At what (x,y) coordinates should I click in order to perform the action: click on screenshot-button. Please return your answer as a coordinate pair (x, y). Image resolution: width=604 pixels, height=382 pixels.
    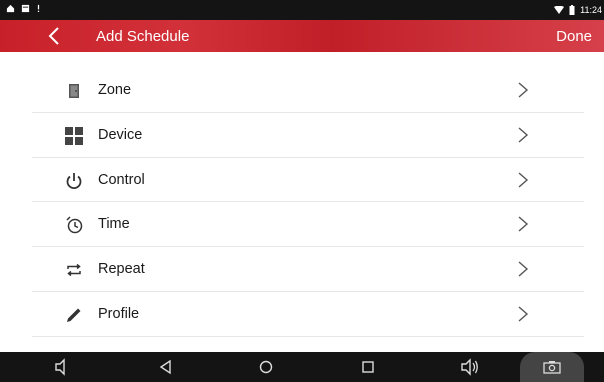
    Looking at the image, I should click on (552, 367).